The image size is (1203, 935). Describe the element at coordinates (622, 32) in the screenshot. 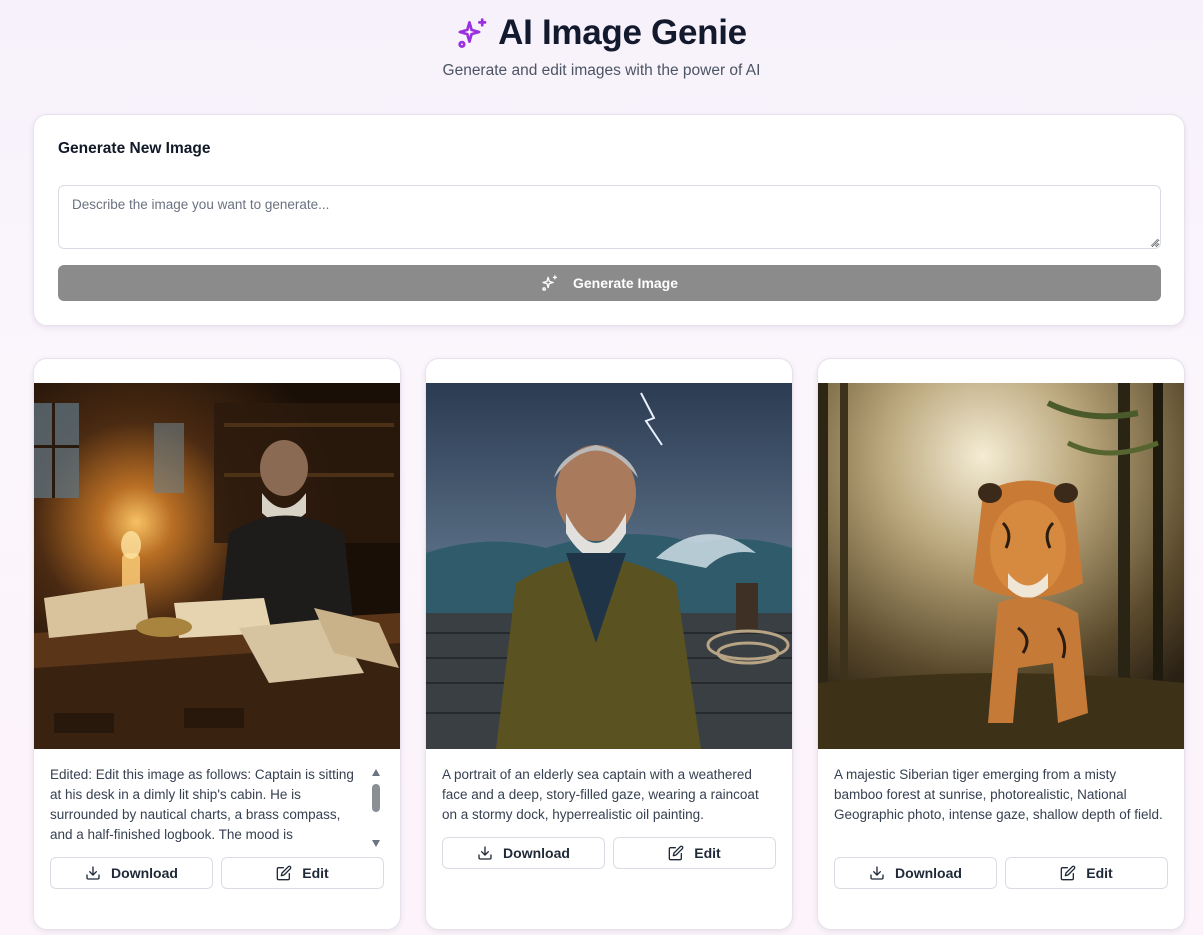

I see `app-title: AI Image Genie` at that location.